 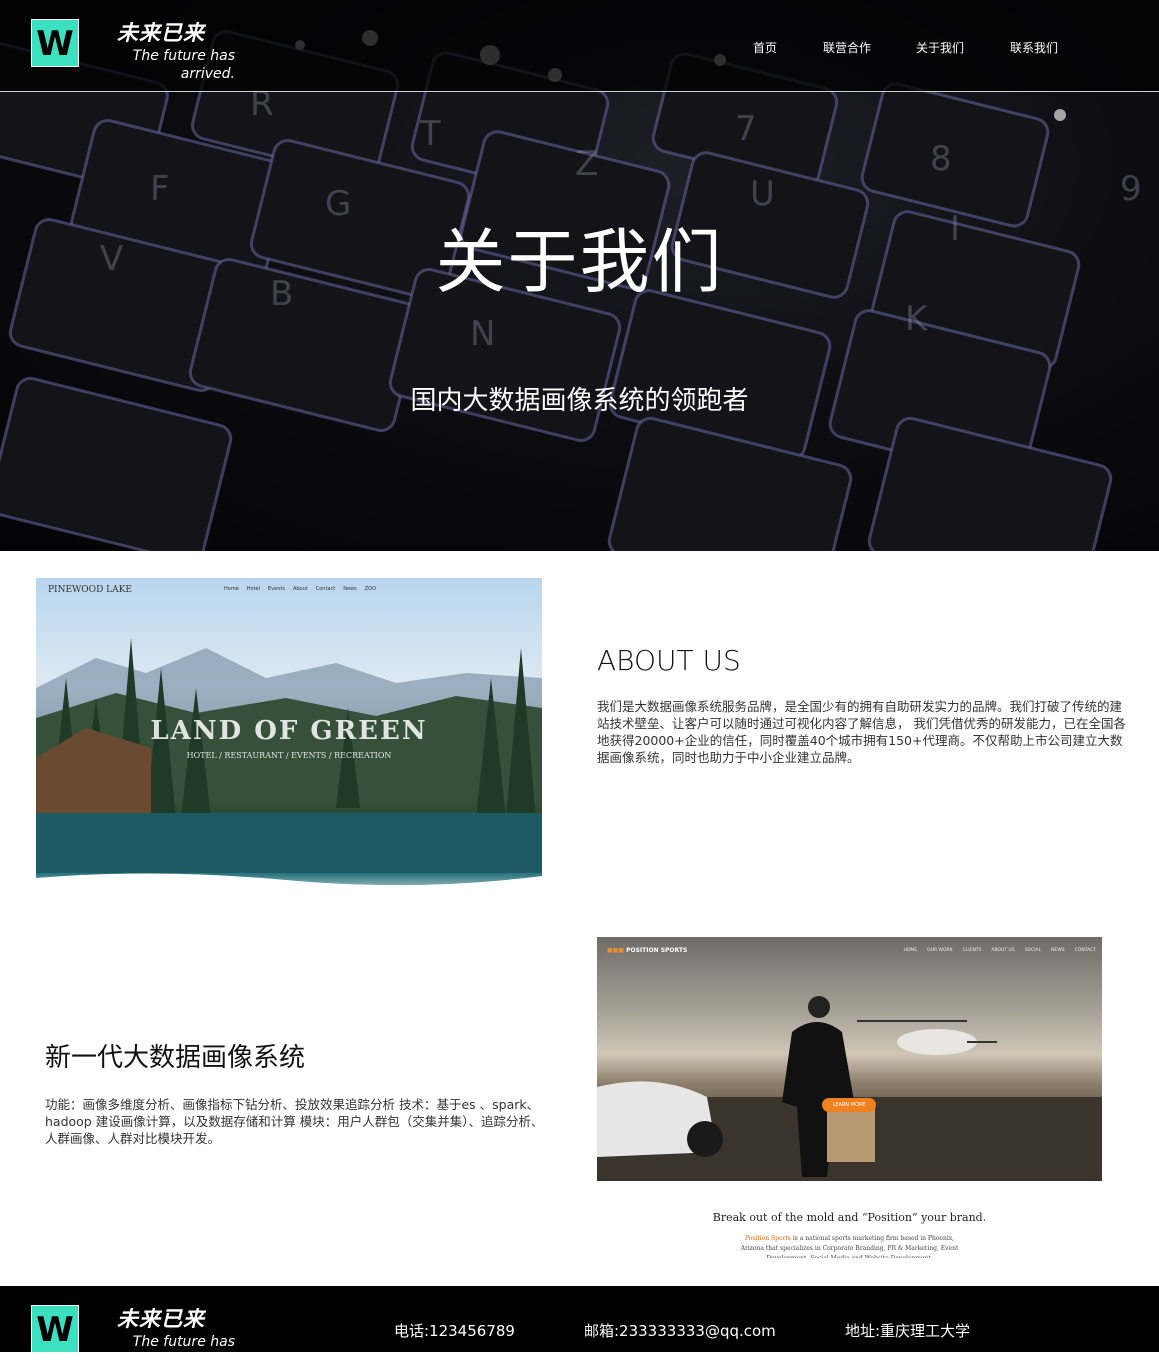 I want to click on nav-item-about: 关于我们, so click(x=940, y=48).